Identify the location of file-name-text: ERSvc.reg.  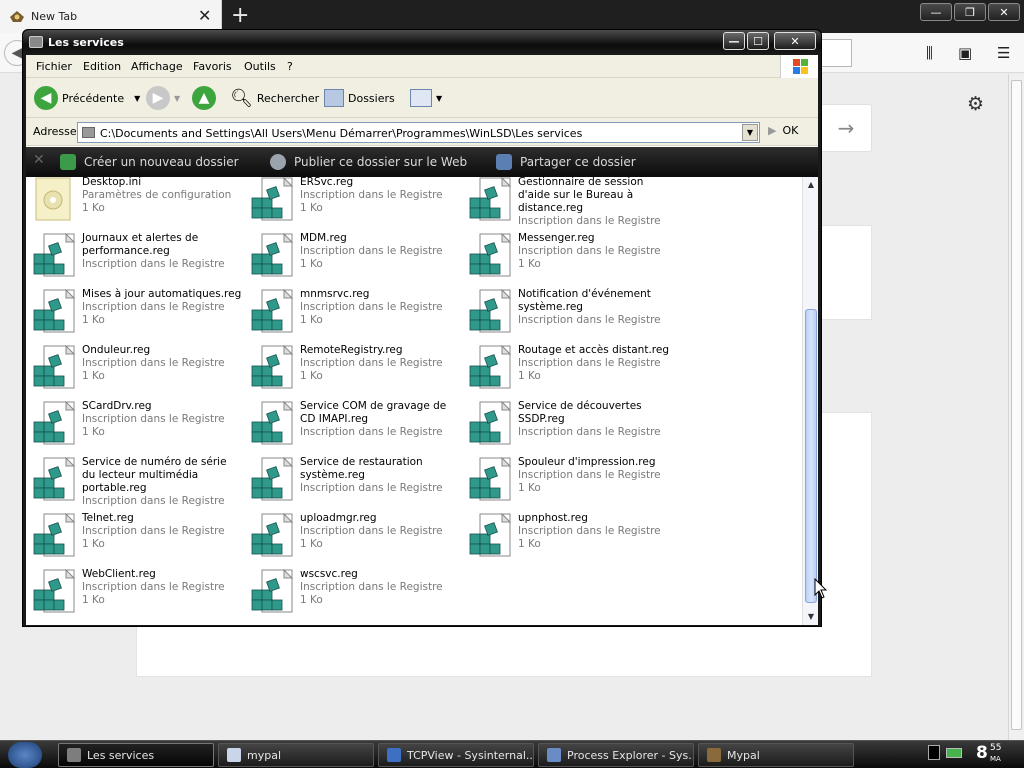
(327, 182).